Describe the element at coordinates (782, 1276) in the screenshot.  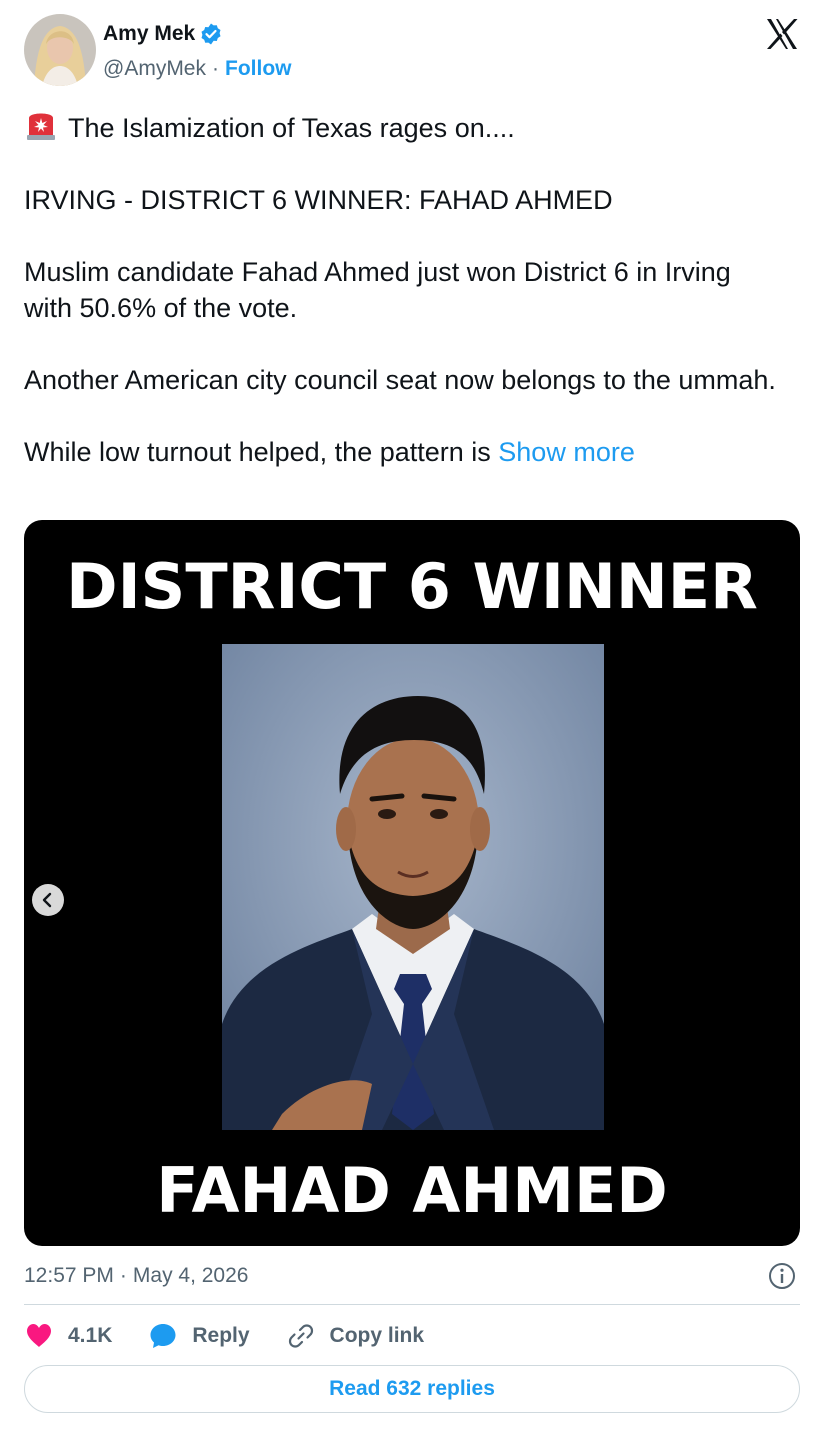
I see `info-icon` at that location.